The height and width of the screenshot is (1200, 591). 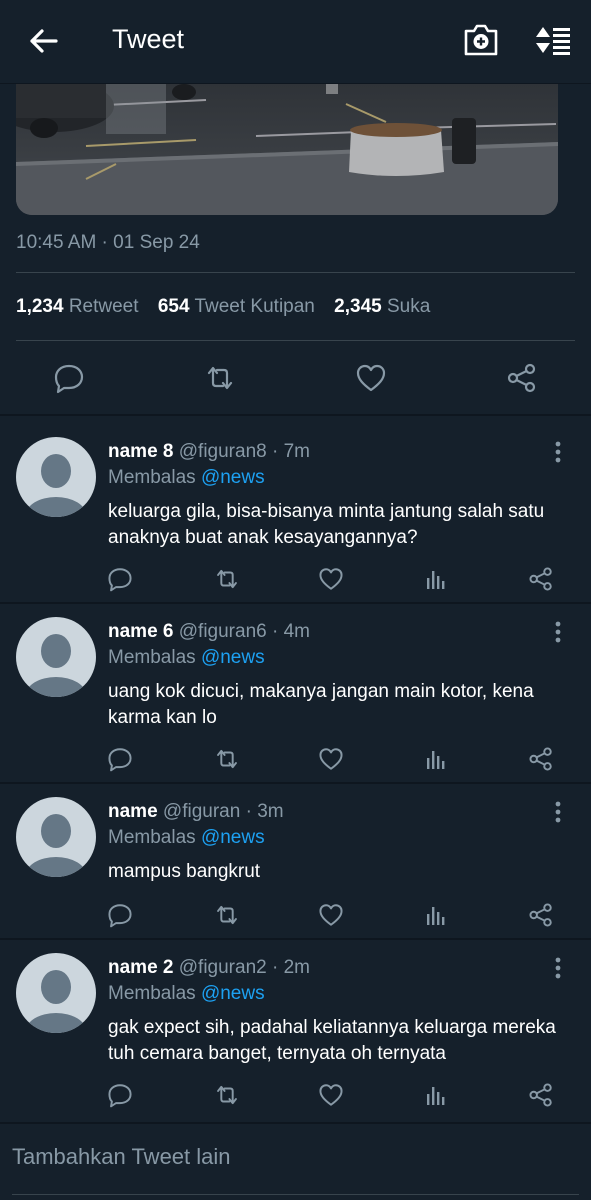 I want to click on tweet-image, so click(x=287, y=149).